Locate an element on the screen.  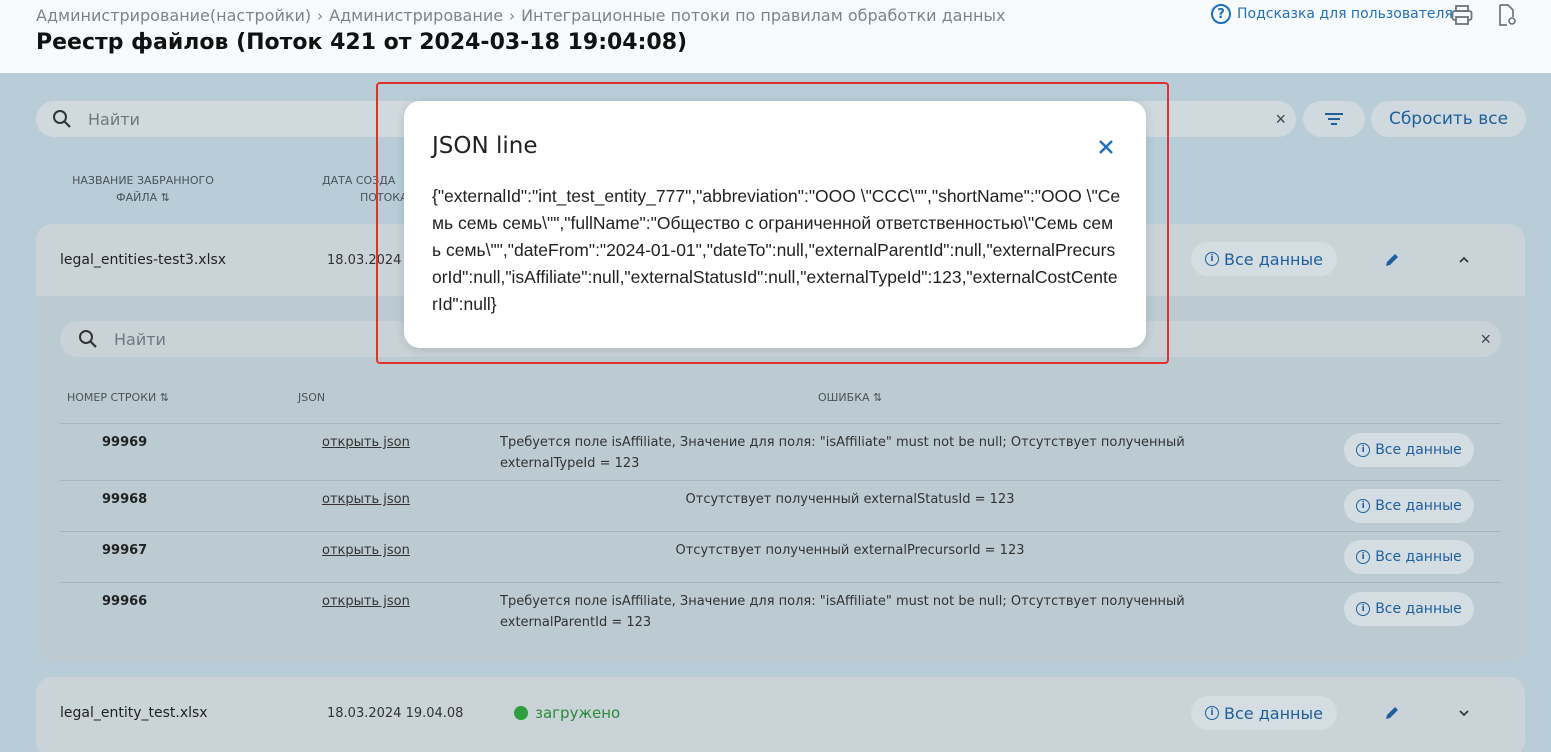
row-number: 99967 is located at coordinates (125, 550).